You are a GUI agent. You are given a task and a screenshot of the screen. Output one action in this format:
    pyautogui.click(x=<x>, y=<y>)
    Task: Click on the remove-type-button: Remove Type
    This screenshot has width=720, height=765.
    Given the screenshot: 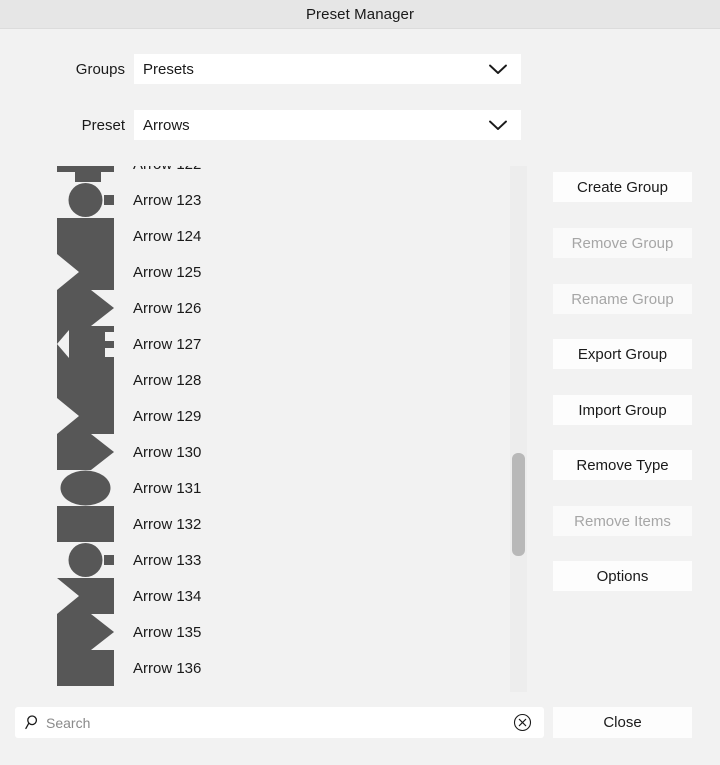 What is the action you would take?
    pyautogui.click(x=622, y=465)
    